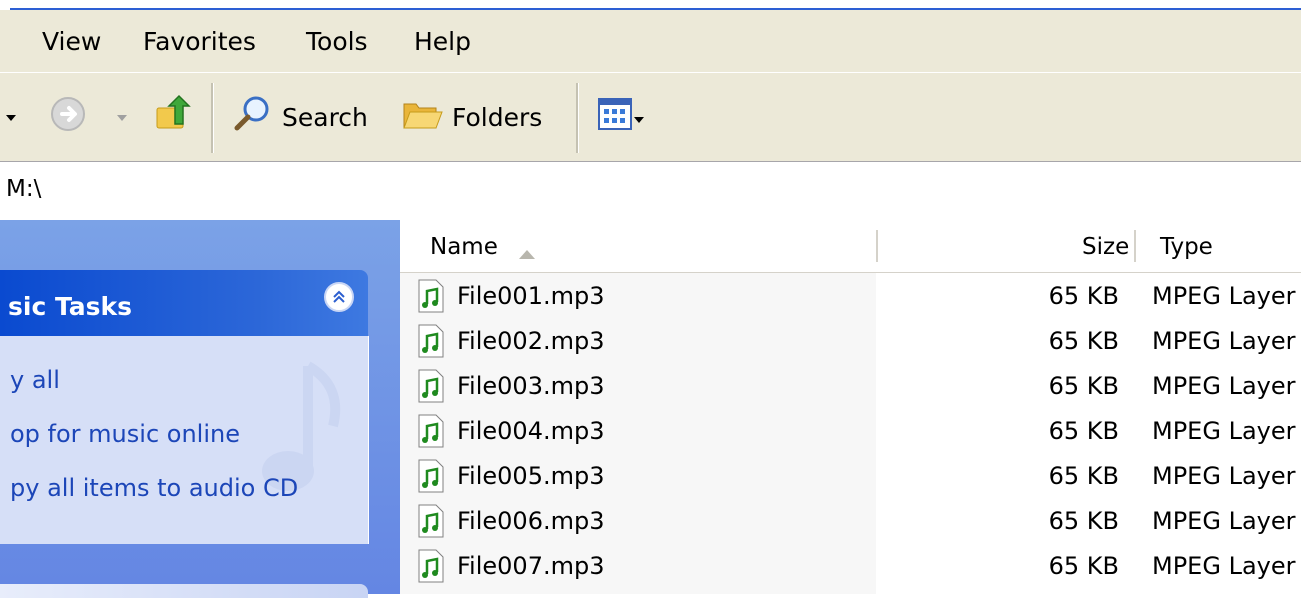  I want to click on file-name: File006.mp3, so click(531, 521).